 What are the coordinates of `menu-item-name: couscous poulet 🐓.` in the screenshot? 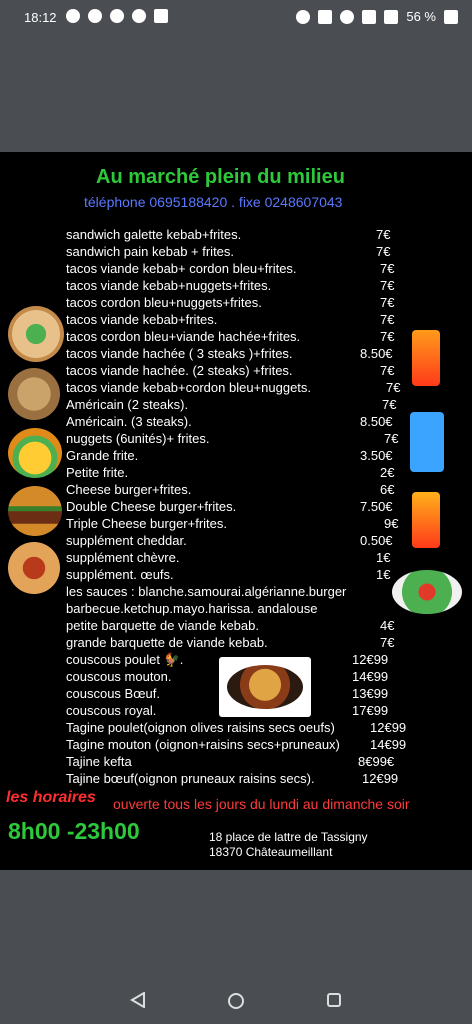 It's located at (125, 659).